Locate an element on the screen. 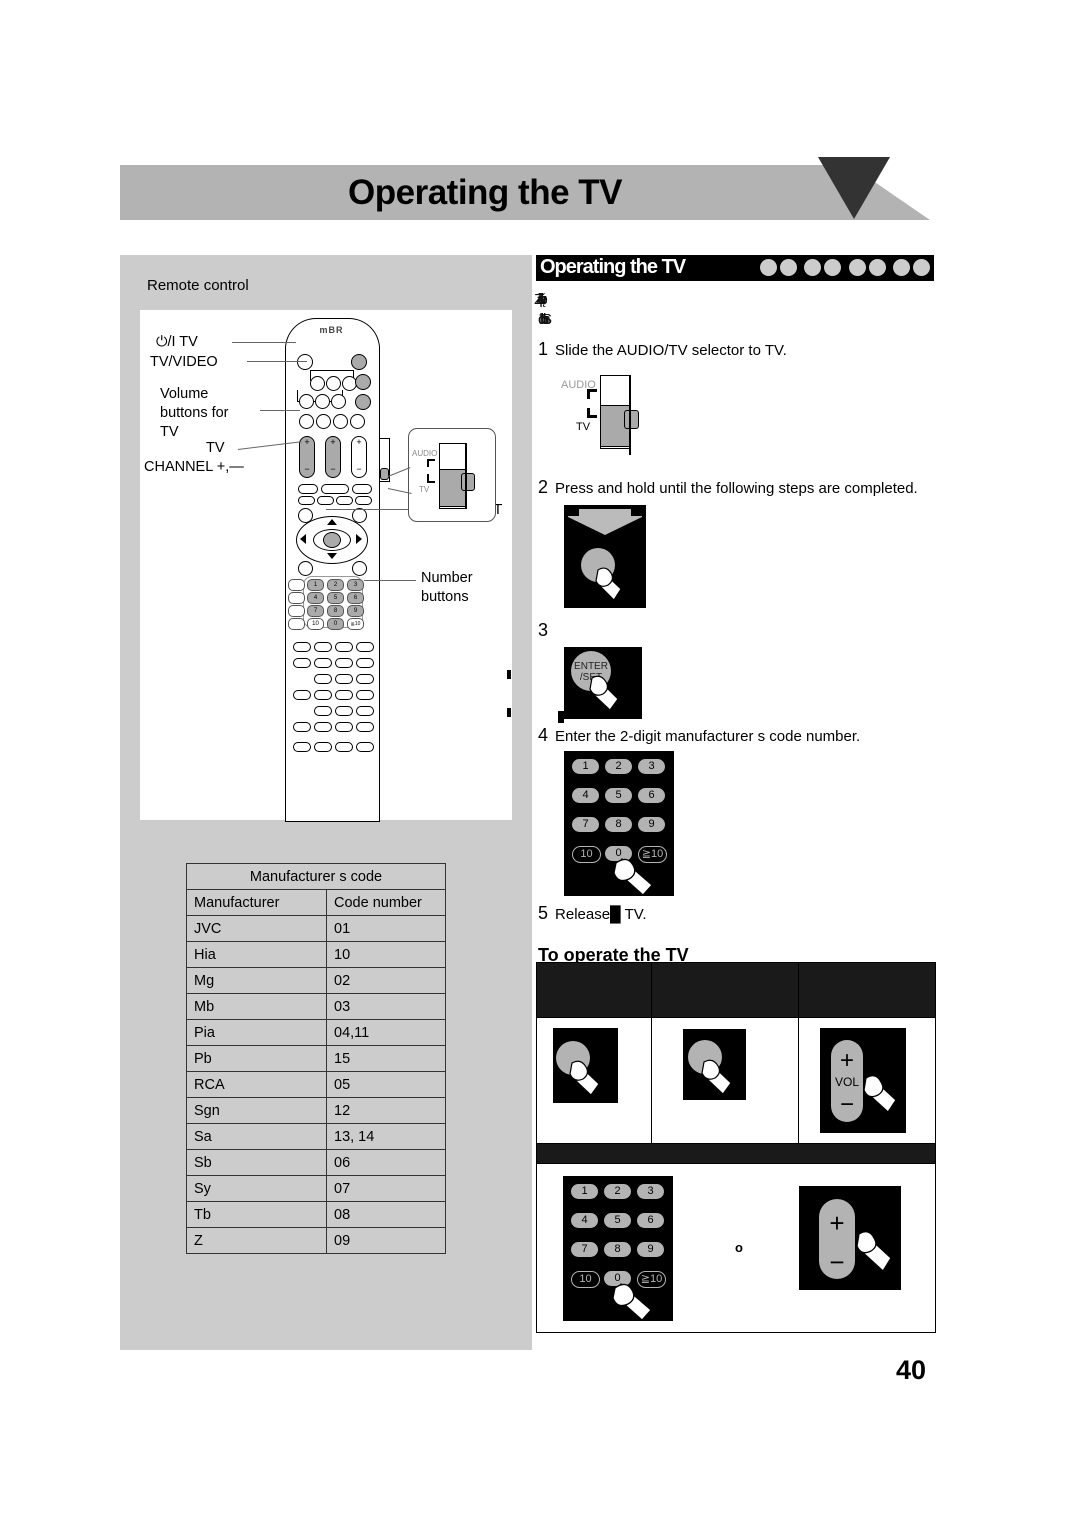 The image size is (1080, 1528). step2-diagram is located at coordinates (605, 556).